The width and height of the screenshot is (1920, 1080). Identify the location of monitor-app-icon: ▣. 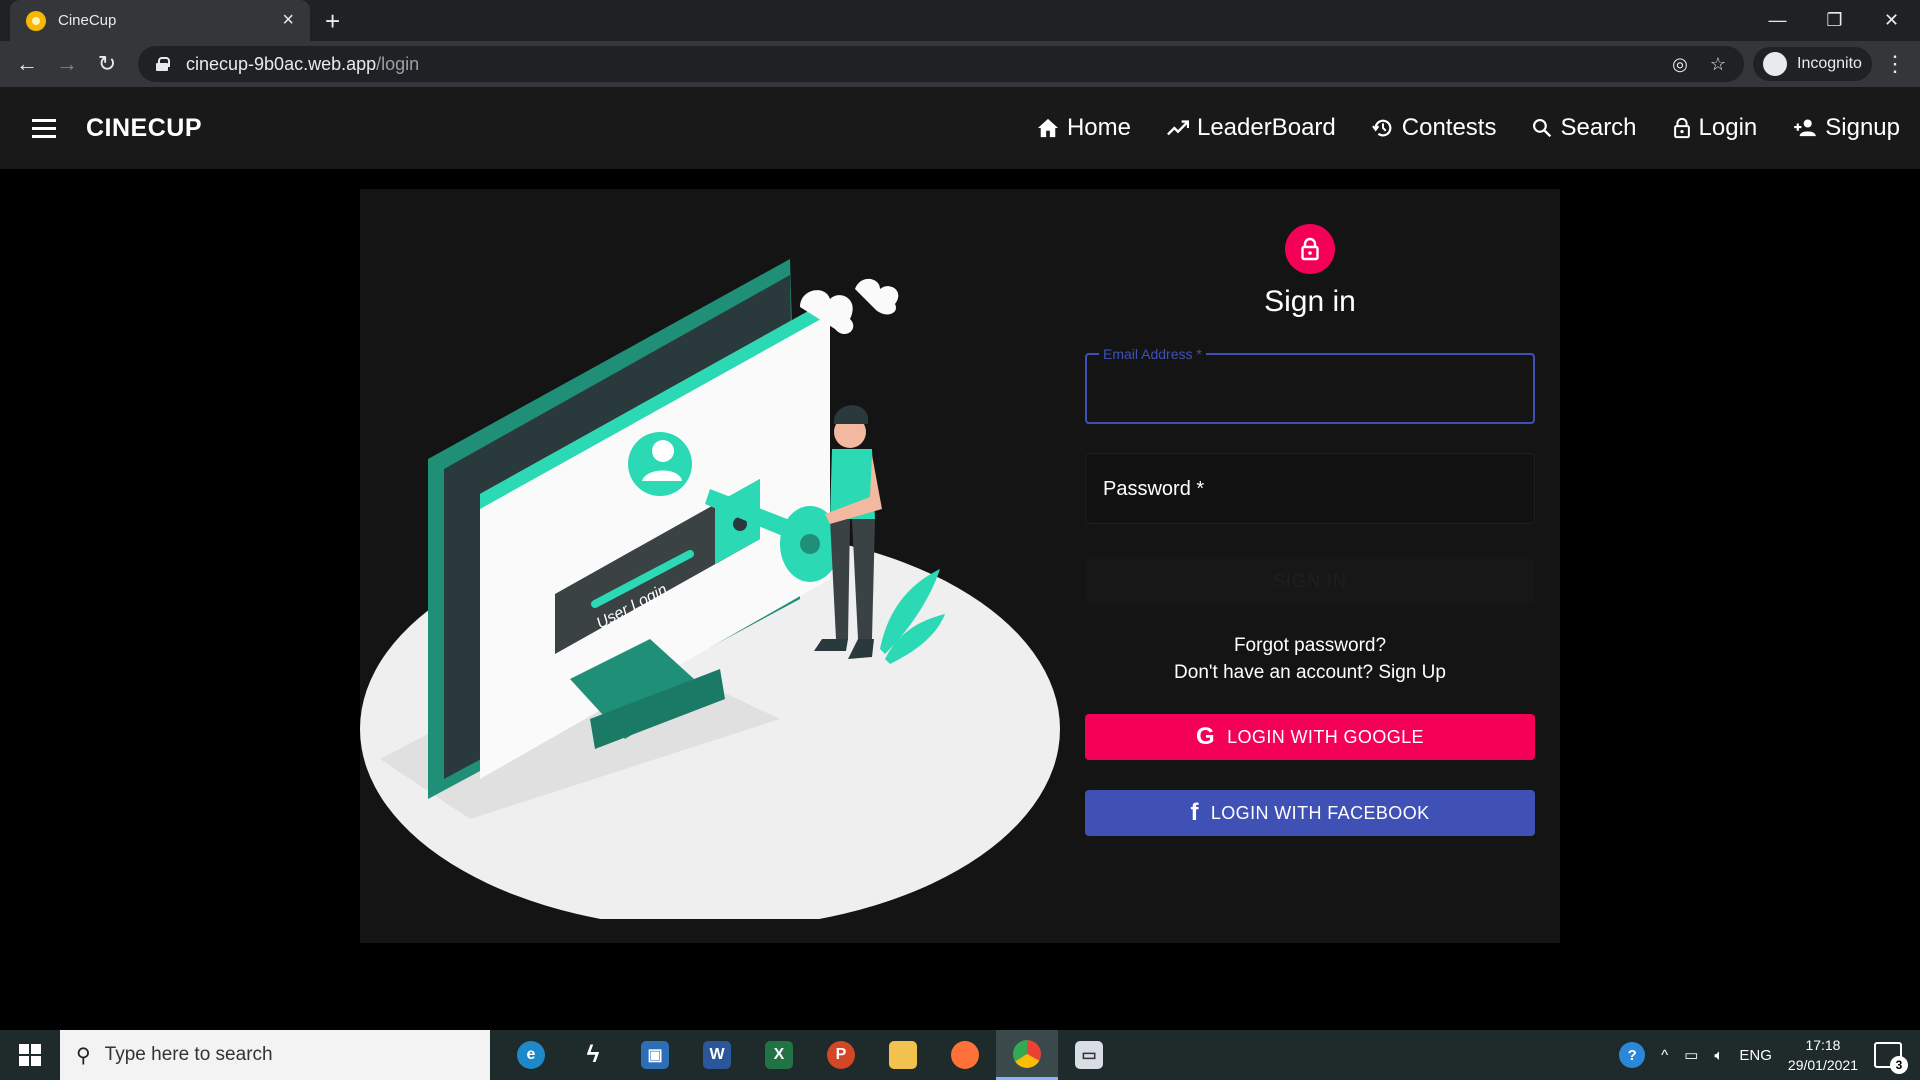
(655, 1055).